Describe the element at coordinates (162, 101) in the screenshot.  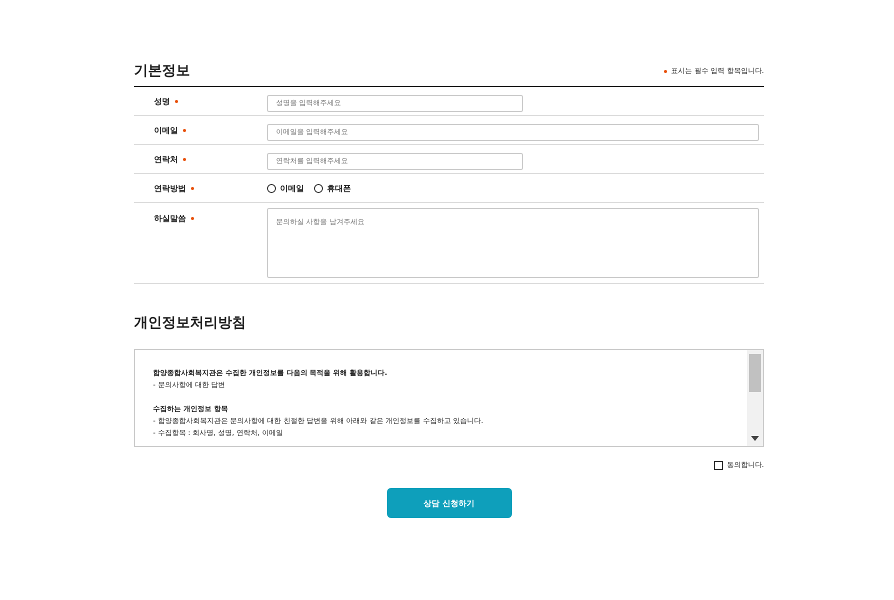
I see `field-label: 성명` at that location.